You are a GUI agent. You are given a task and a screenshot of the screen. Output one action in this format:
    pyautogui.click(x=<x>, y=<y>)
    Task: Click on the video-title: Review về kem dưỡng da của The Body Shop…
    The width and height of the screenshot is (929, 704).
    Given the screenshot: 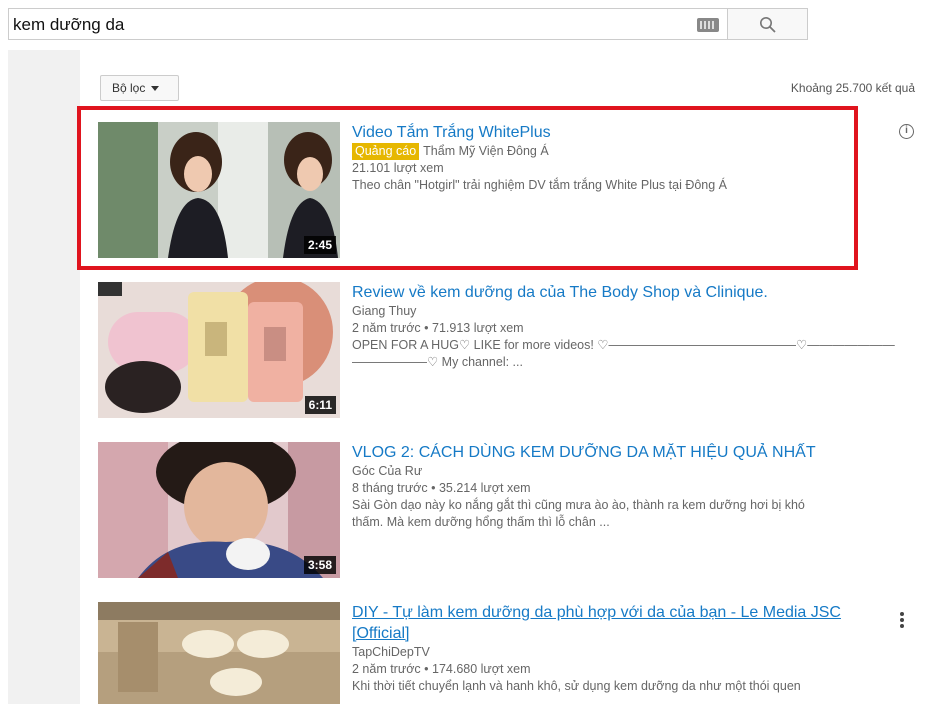 What is the action you would take?
    pyautogui.click(x=634, y=292)
    